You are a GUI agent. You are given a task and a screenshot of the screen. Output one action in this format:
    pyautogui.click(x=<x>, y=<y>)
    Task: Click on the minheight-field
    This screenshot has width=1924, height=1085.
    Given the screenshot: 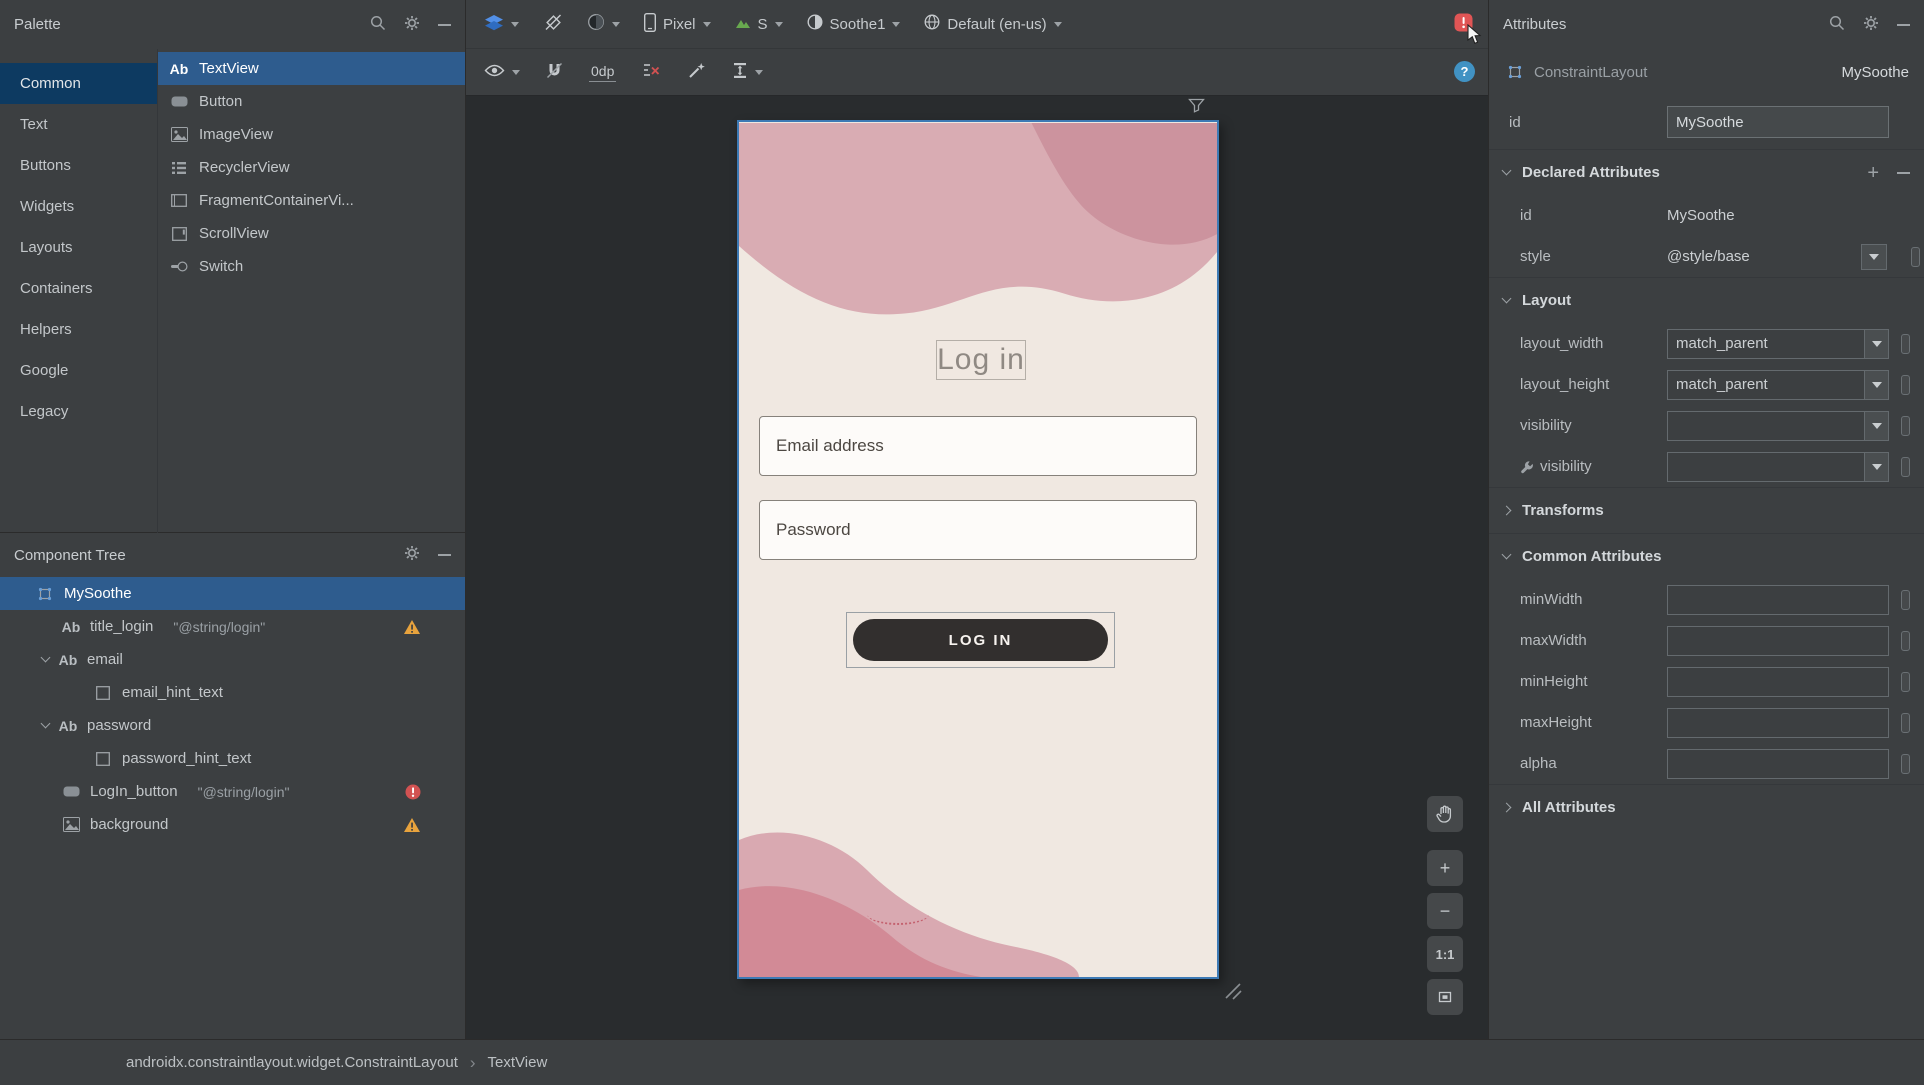 What is the action you would take?
    pyautogui.click(x=1778, y=681)
    